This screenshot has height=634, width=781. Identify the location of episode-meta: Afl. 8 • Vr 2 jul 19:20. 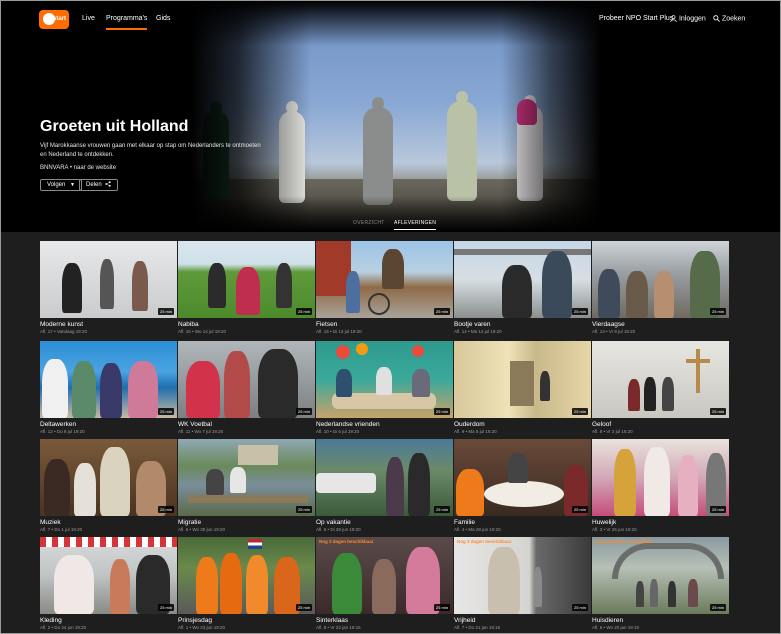
(612, 431).